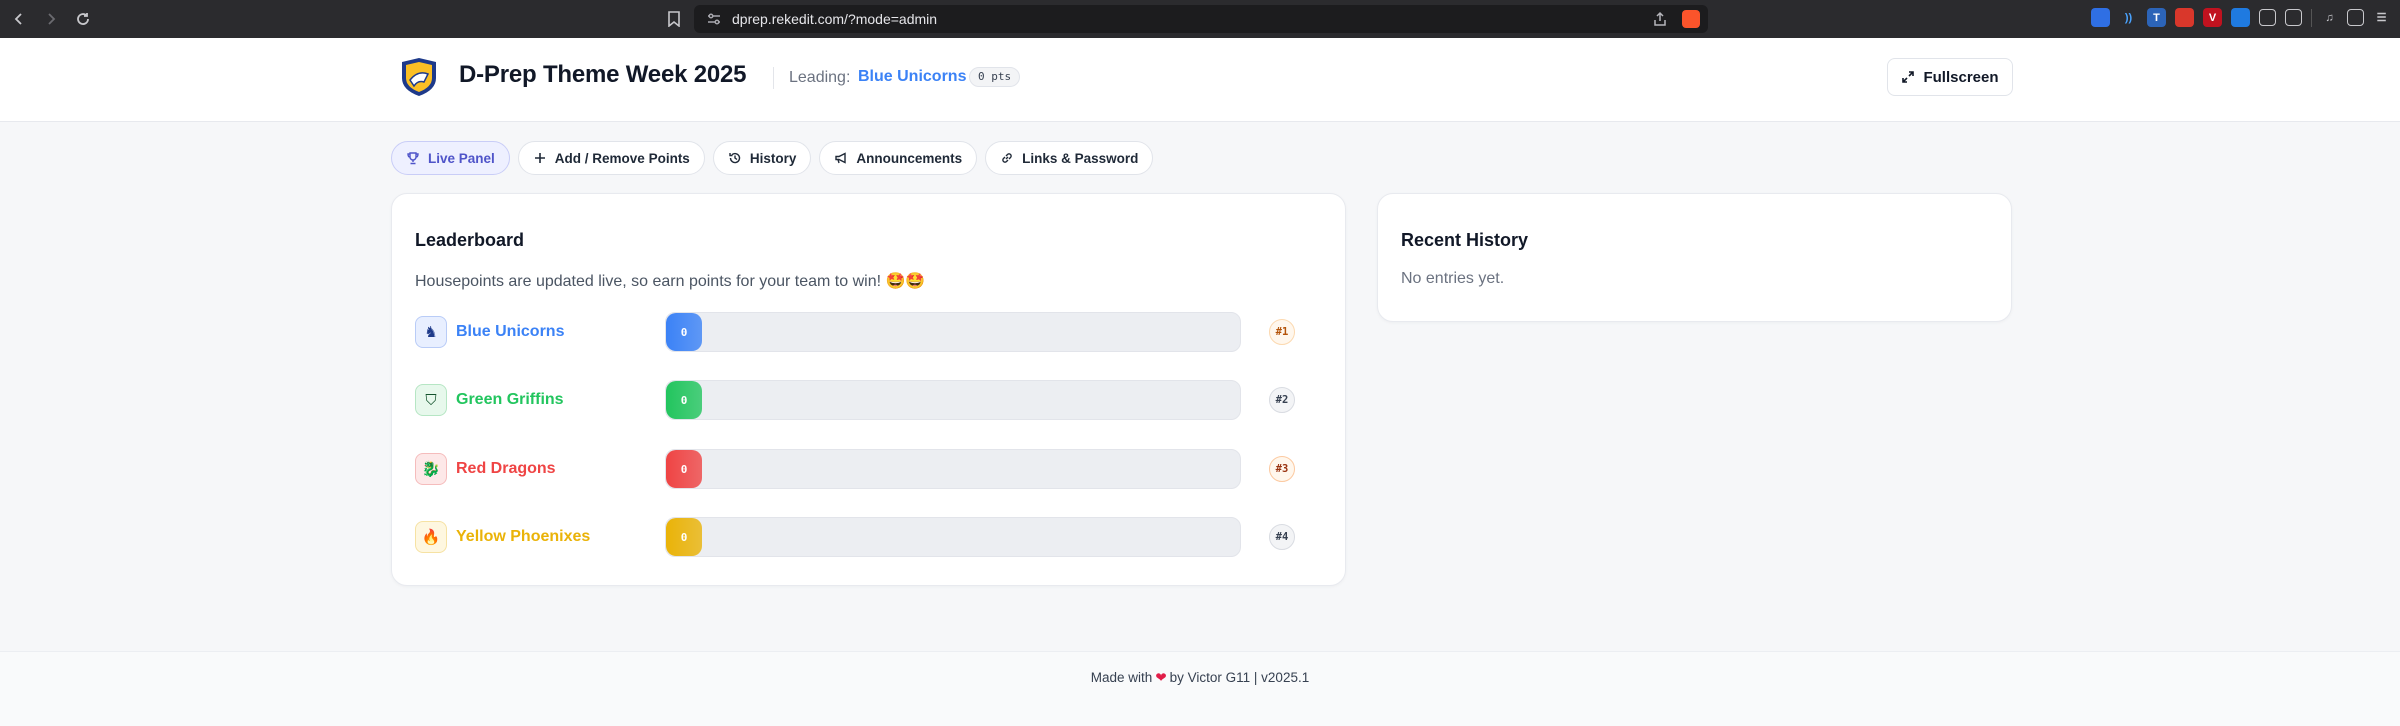 This screenshot has width=2400, height=726. I want to click on leading-label: Leading:, so click(820, 77).